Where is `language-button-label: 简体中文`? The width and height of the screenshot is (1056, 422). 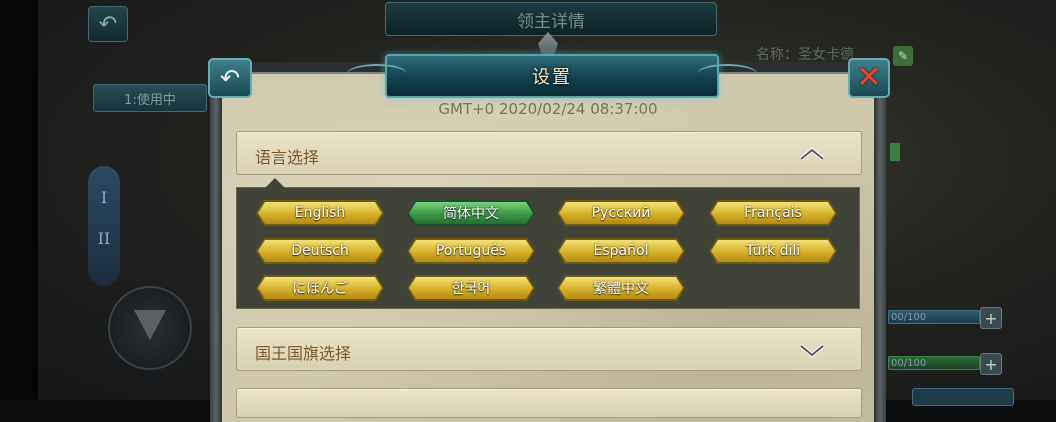
language-button-label: 简体中文 is located at coordinates (471, 214).